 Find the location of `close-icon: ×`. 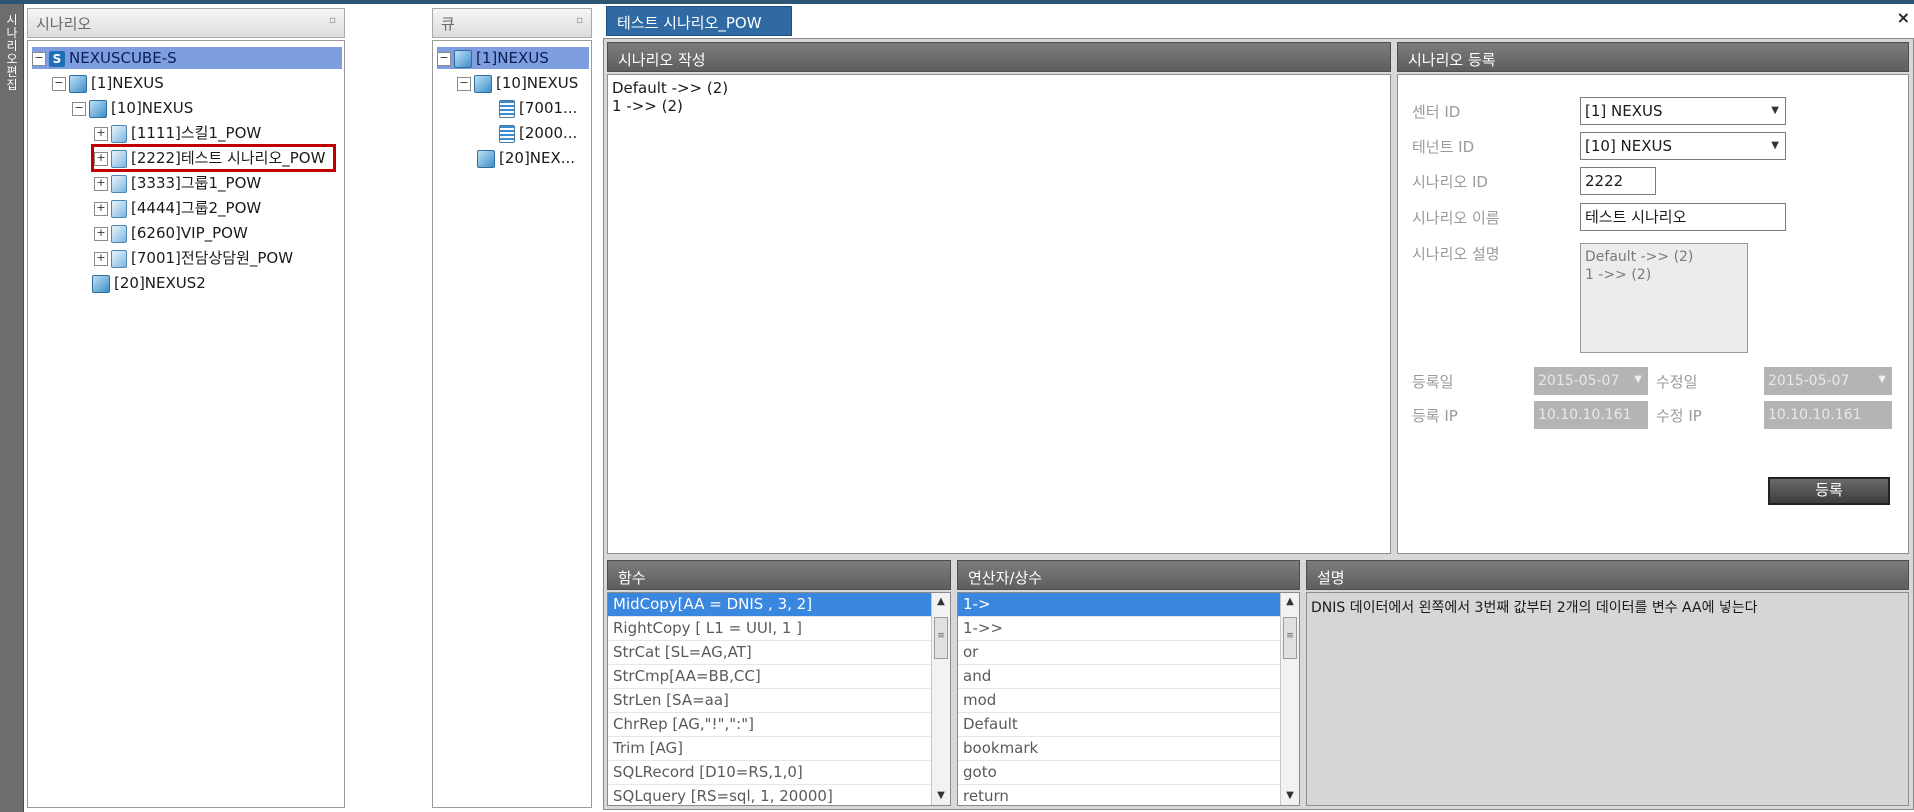

close-icon: × is located at coordinates (1903, 17).